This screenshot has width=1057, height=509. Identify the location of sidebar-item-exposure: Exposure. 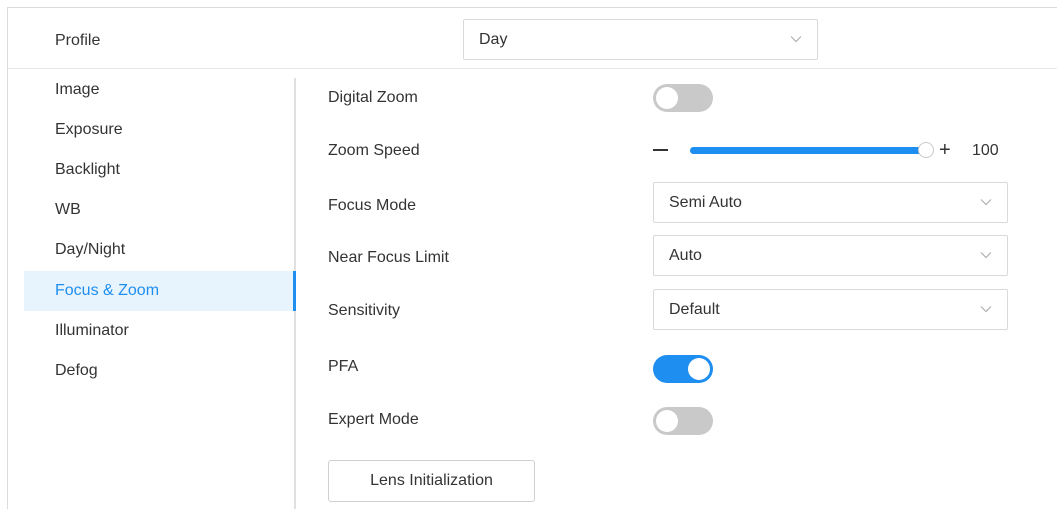
(159, 130).